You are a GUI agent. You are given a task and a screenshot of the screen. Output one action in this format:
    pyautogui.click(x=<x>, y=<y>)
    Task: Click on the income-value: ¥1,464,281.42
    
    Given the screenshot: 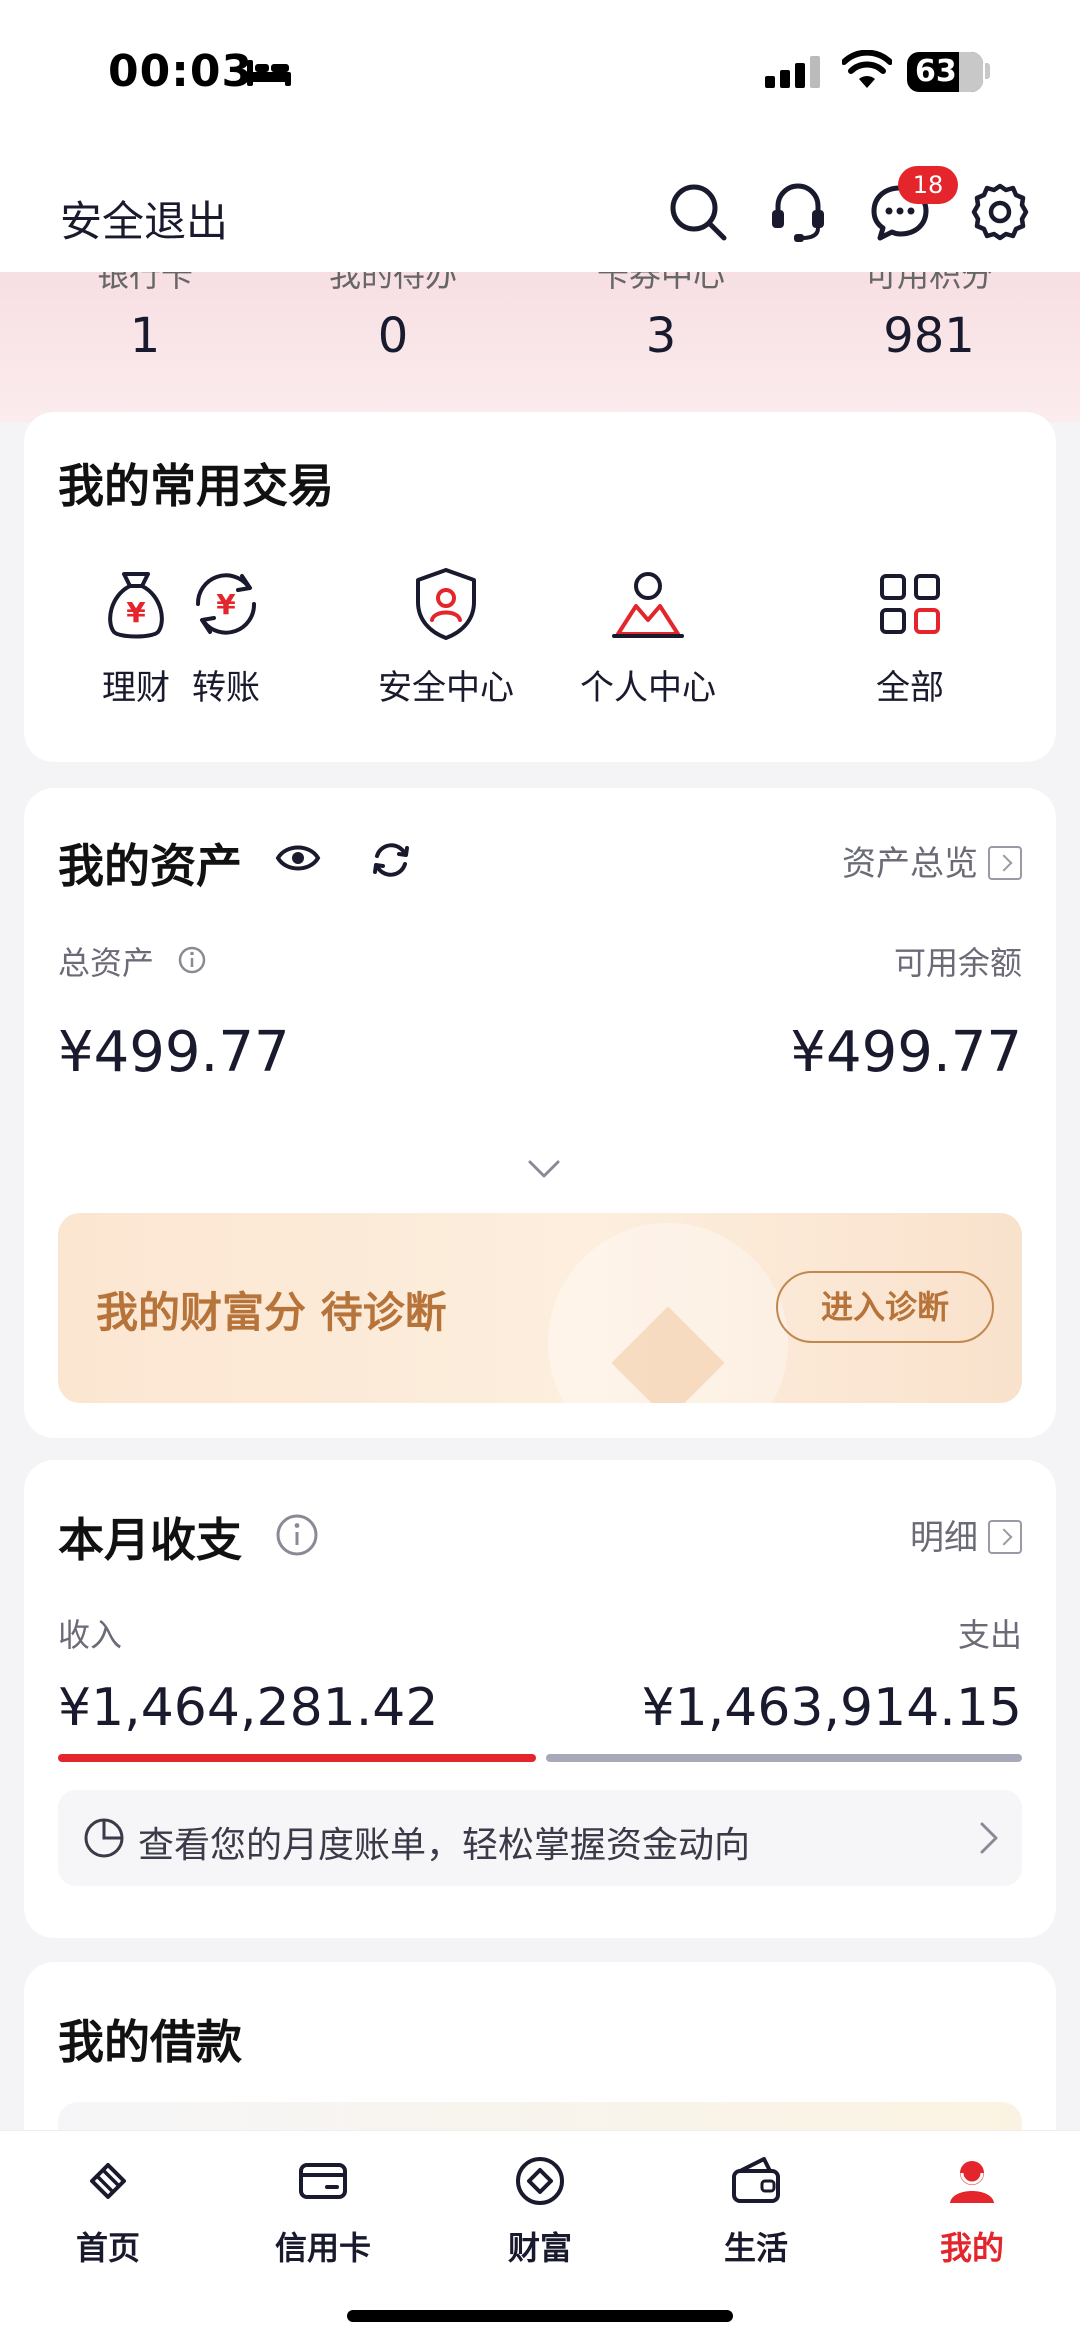 What is the action you would take?
    pyautogui.click(x=248, y=1708)
    